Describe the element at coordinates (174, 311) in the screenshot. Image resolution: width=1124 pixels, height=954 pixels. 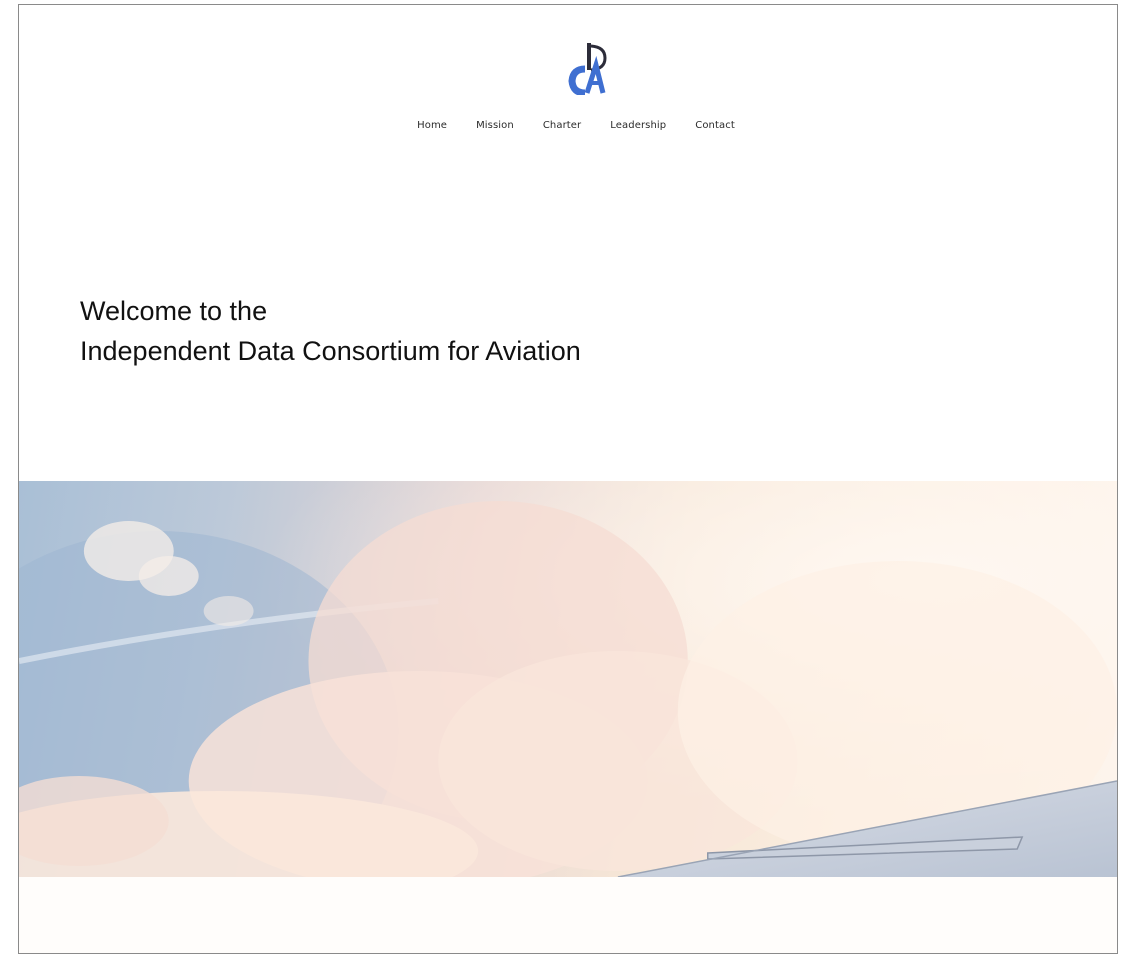
I see `hero-heading-line-1: Welcome to the` at that location.